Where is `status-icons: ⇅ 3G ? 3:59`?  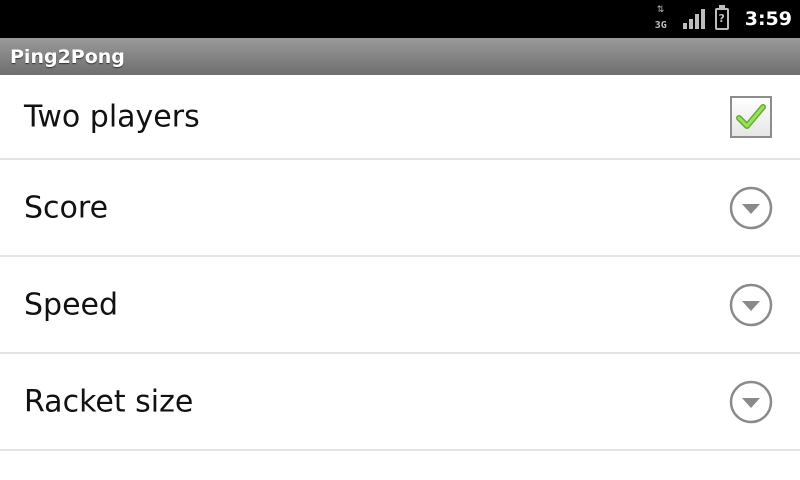
status-icons: ⇅ 3G ? 3:59 is located at coordinates (723, 19).